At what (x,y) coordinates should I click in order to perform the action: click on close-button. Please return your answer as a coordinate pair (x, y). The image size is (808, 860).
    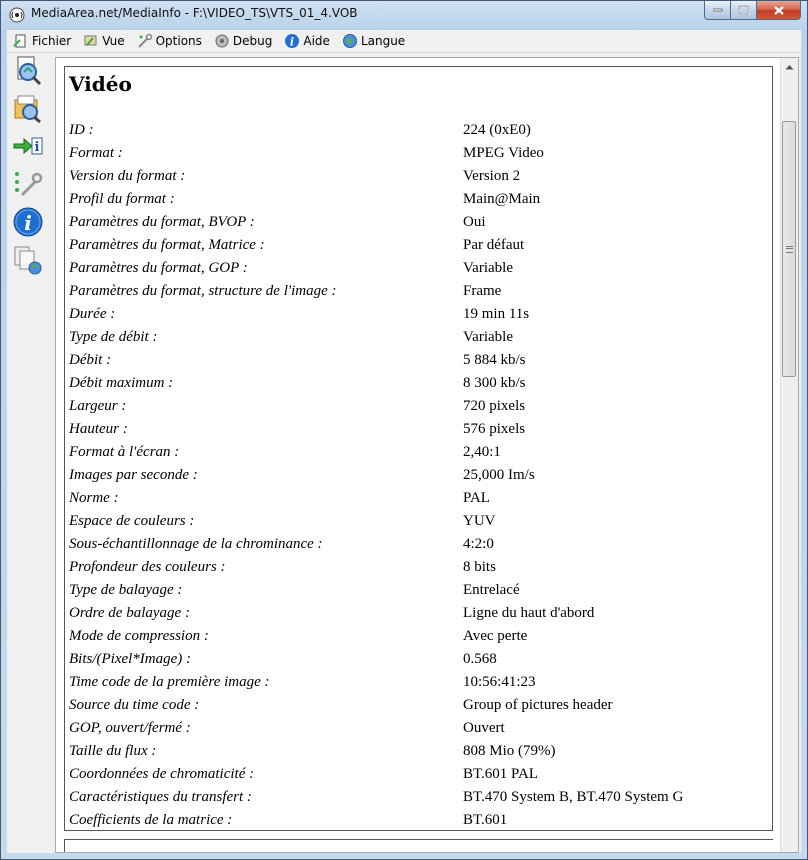
    Looking at the image, I should click on (779, 10).